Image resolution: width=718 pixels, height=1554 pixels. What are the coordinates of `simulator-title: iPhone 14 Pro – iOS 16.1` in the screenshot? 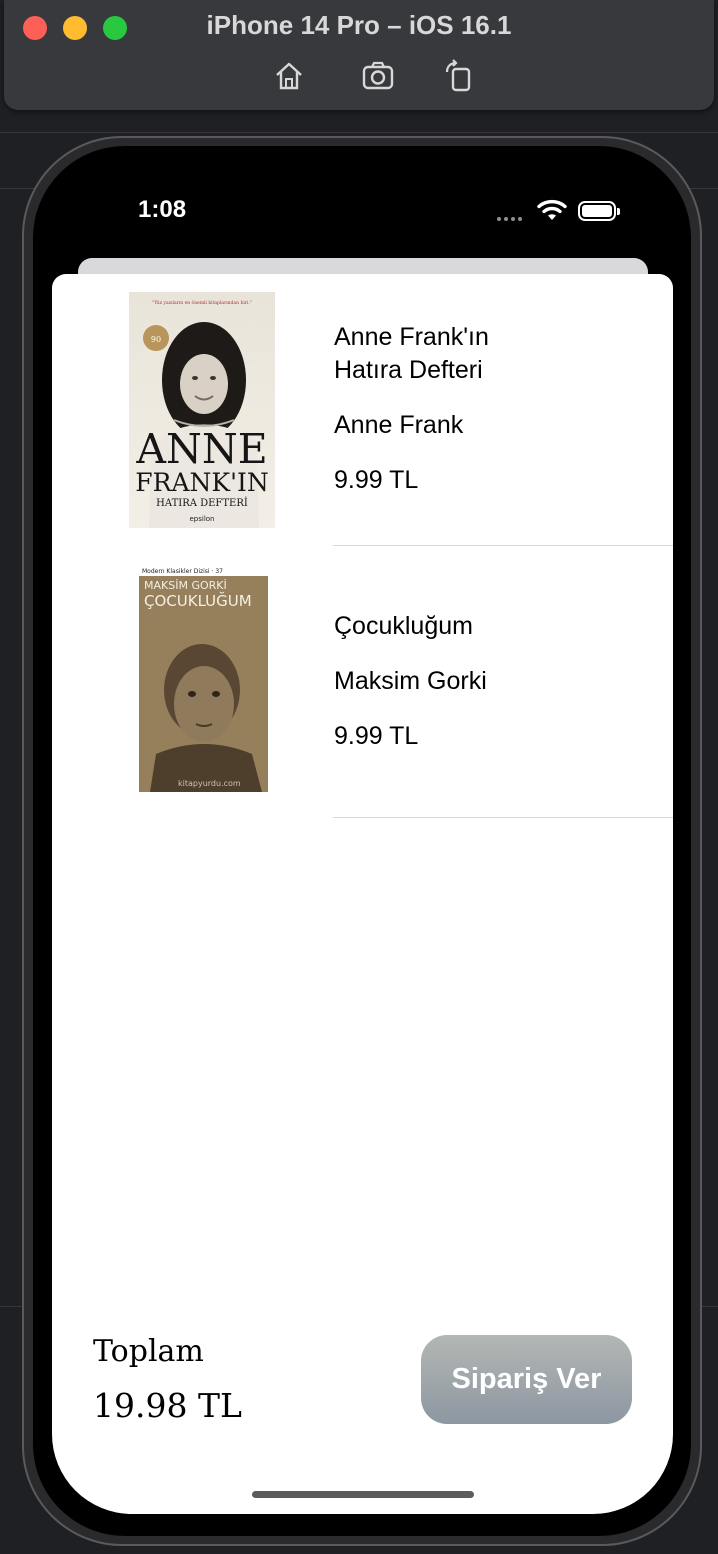 It's located at (359, 25).